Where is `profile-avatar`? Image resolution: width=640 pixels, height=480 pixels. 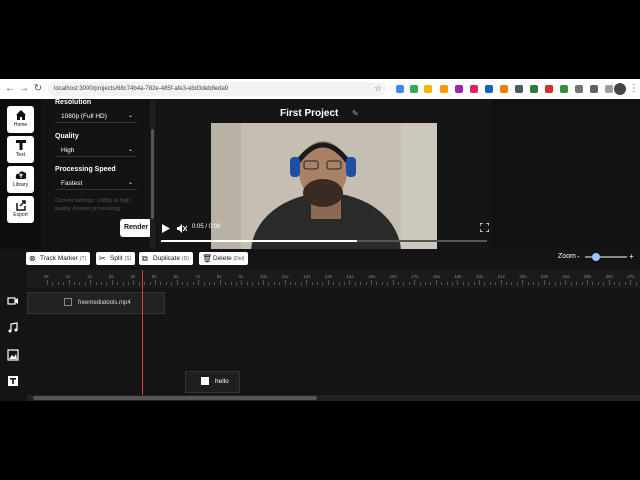
profile-avatar is located at coordinates (620, 89).